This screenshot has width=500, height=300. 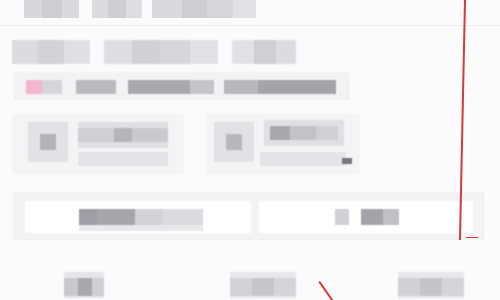 I want to click on card-2-avatar, so click(x=234, y=142).